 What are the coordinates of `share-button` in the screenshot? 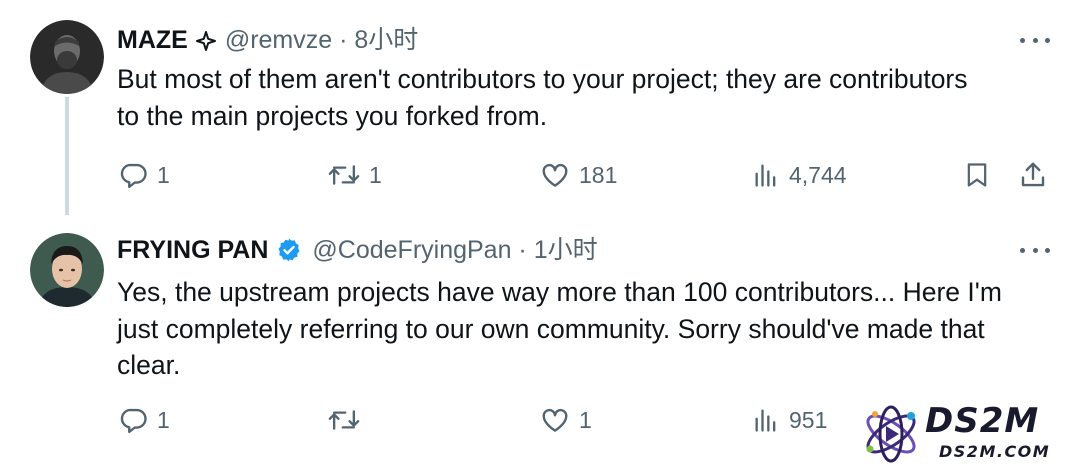 It's located at (1033, 175).